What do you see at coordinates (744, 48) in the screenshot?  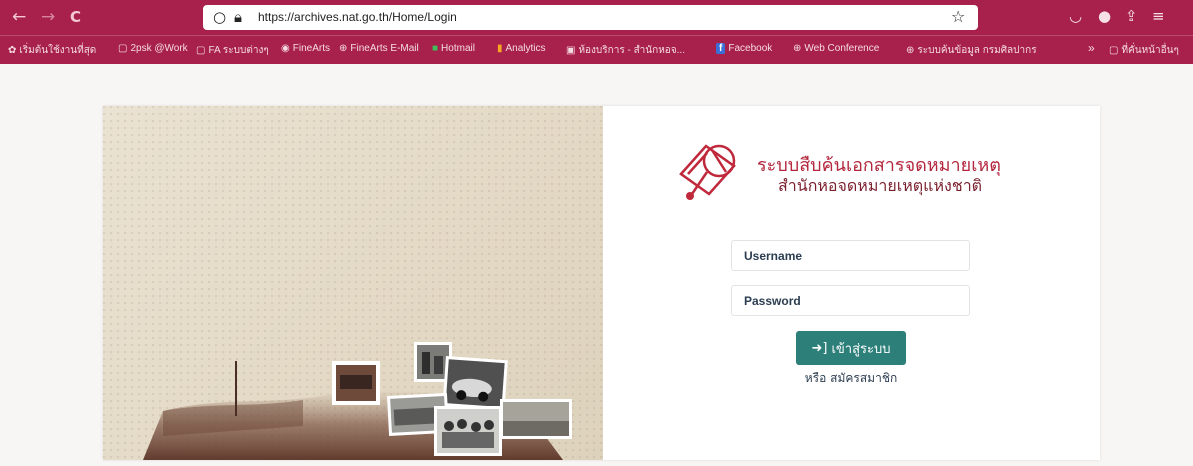 I see `bookmark-item: f Facebook` at bounding box center [744, 48].